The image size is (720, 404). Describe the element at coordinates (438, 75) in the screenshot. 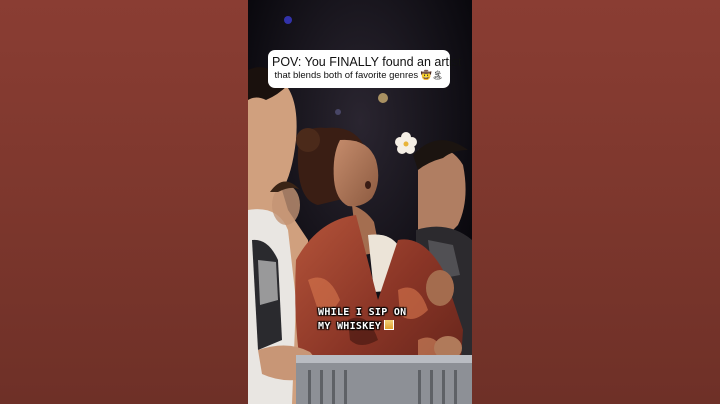

I see `island-emoji-icon: 🏝` at that location.